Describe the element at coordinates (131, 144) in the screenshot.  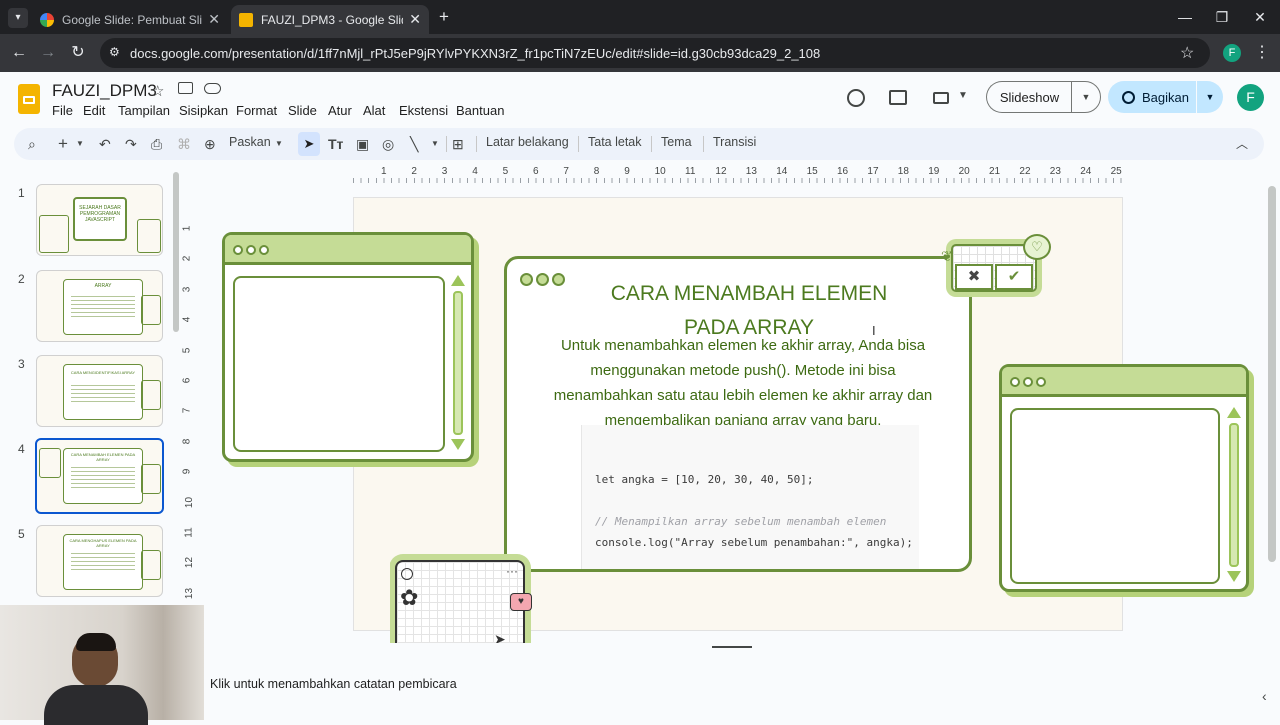
I see `redo-icon: ↷` at that location.